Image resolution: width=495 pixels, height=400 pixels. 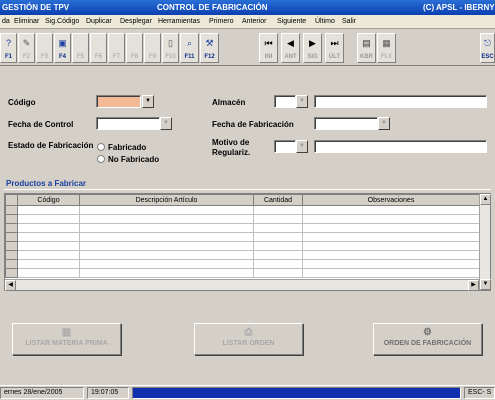 I want to click on vertical-scrollbar: ▲ ▼, so click(x=485, y=242).